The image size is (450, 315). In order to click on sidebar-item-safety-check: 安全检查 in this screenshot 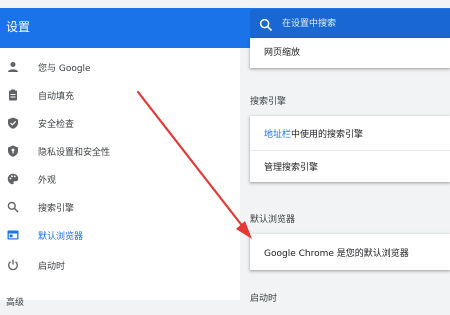, I will do `click(120, 123)`.